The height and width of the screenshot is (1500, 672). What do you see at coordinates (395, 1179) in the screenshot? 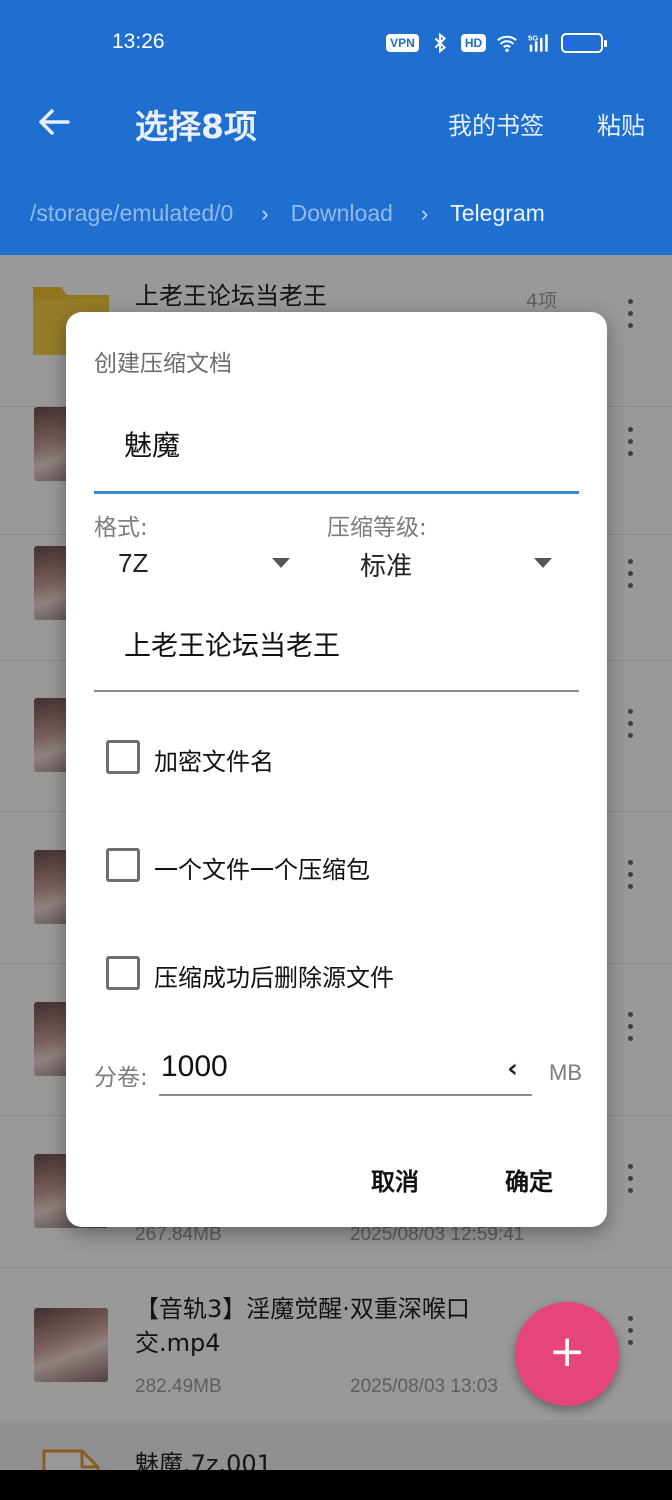
I see `cancel-button: 取消` at bounding box center [395, 1179].